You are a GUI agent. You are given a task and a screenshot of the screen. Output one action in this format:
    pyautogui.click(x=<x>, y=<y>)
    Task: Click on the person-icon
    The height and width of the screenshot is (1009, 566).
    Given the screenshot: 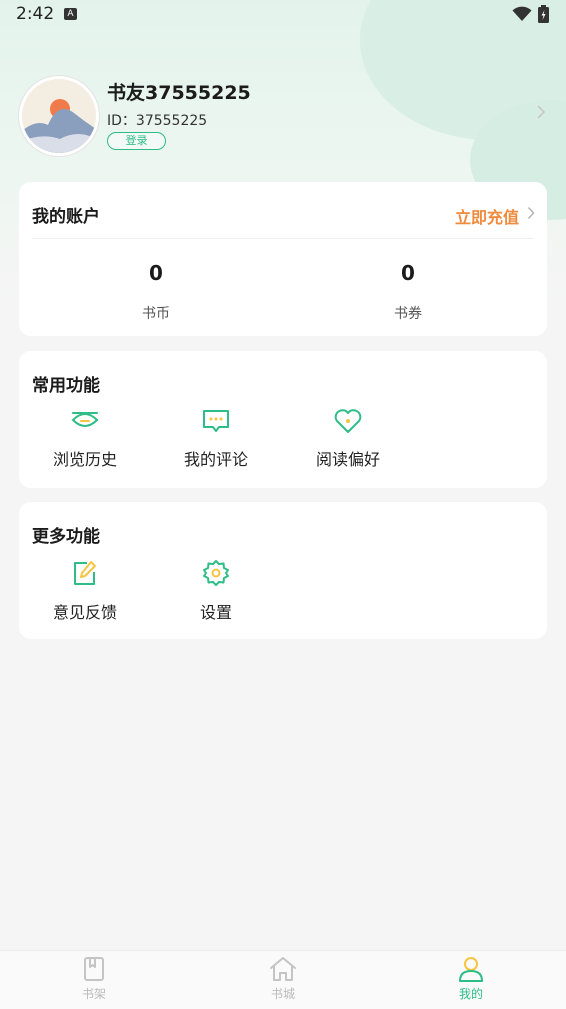 What is the action you would take?
    pyautogui.click(x=471, y=969)
    